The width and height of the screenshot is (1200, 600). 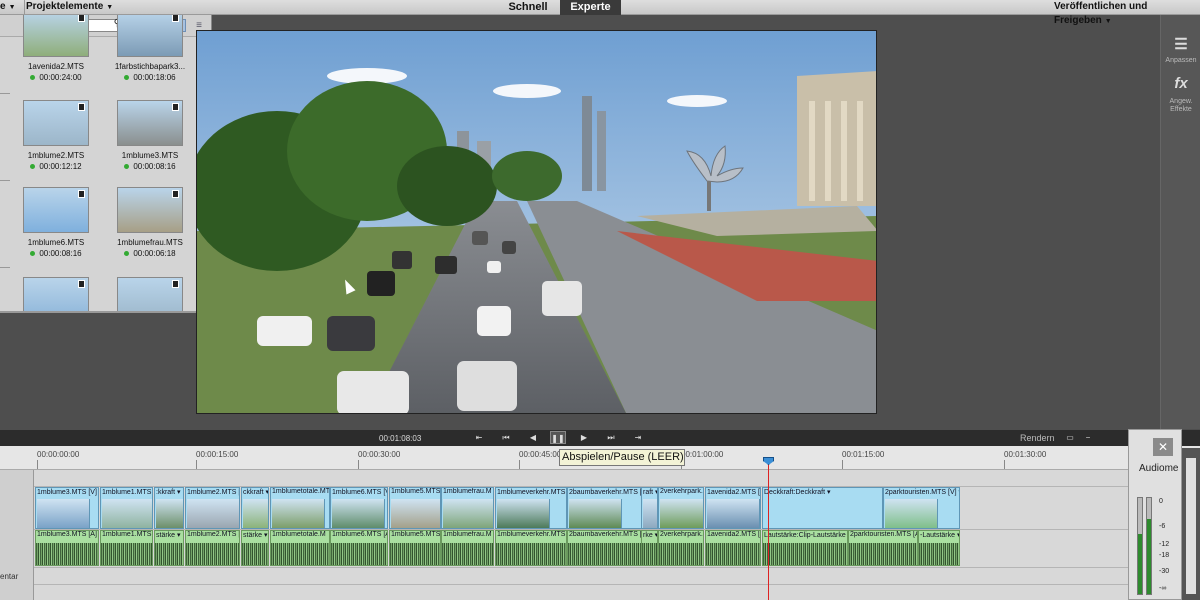 I want to click on scrollbar-thumb, so click(x=1191, y=526).